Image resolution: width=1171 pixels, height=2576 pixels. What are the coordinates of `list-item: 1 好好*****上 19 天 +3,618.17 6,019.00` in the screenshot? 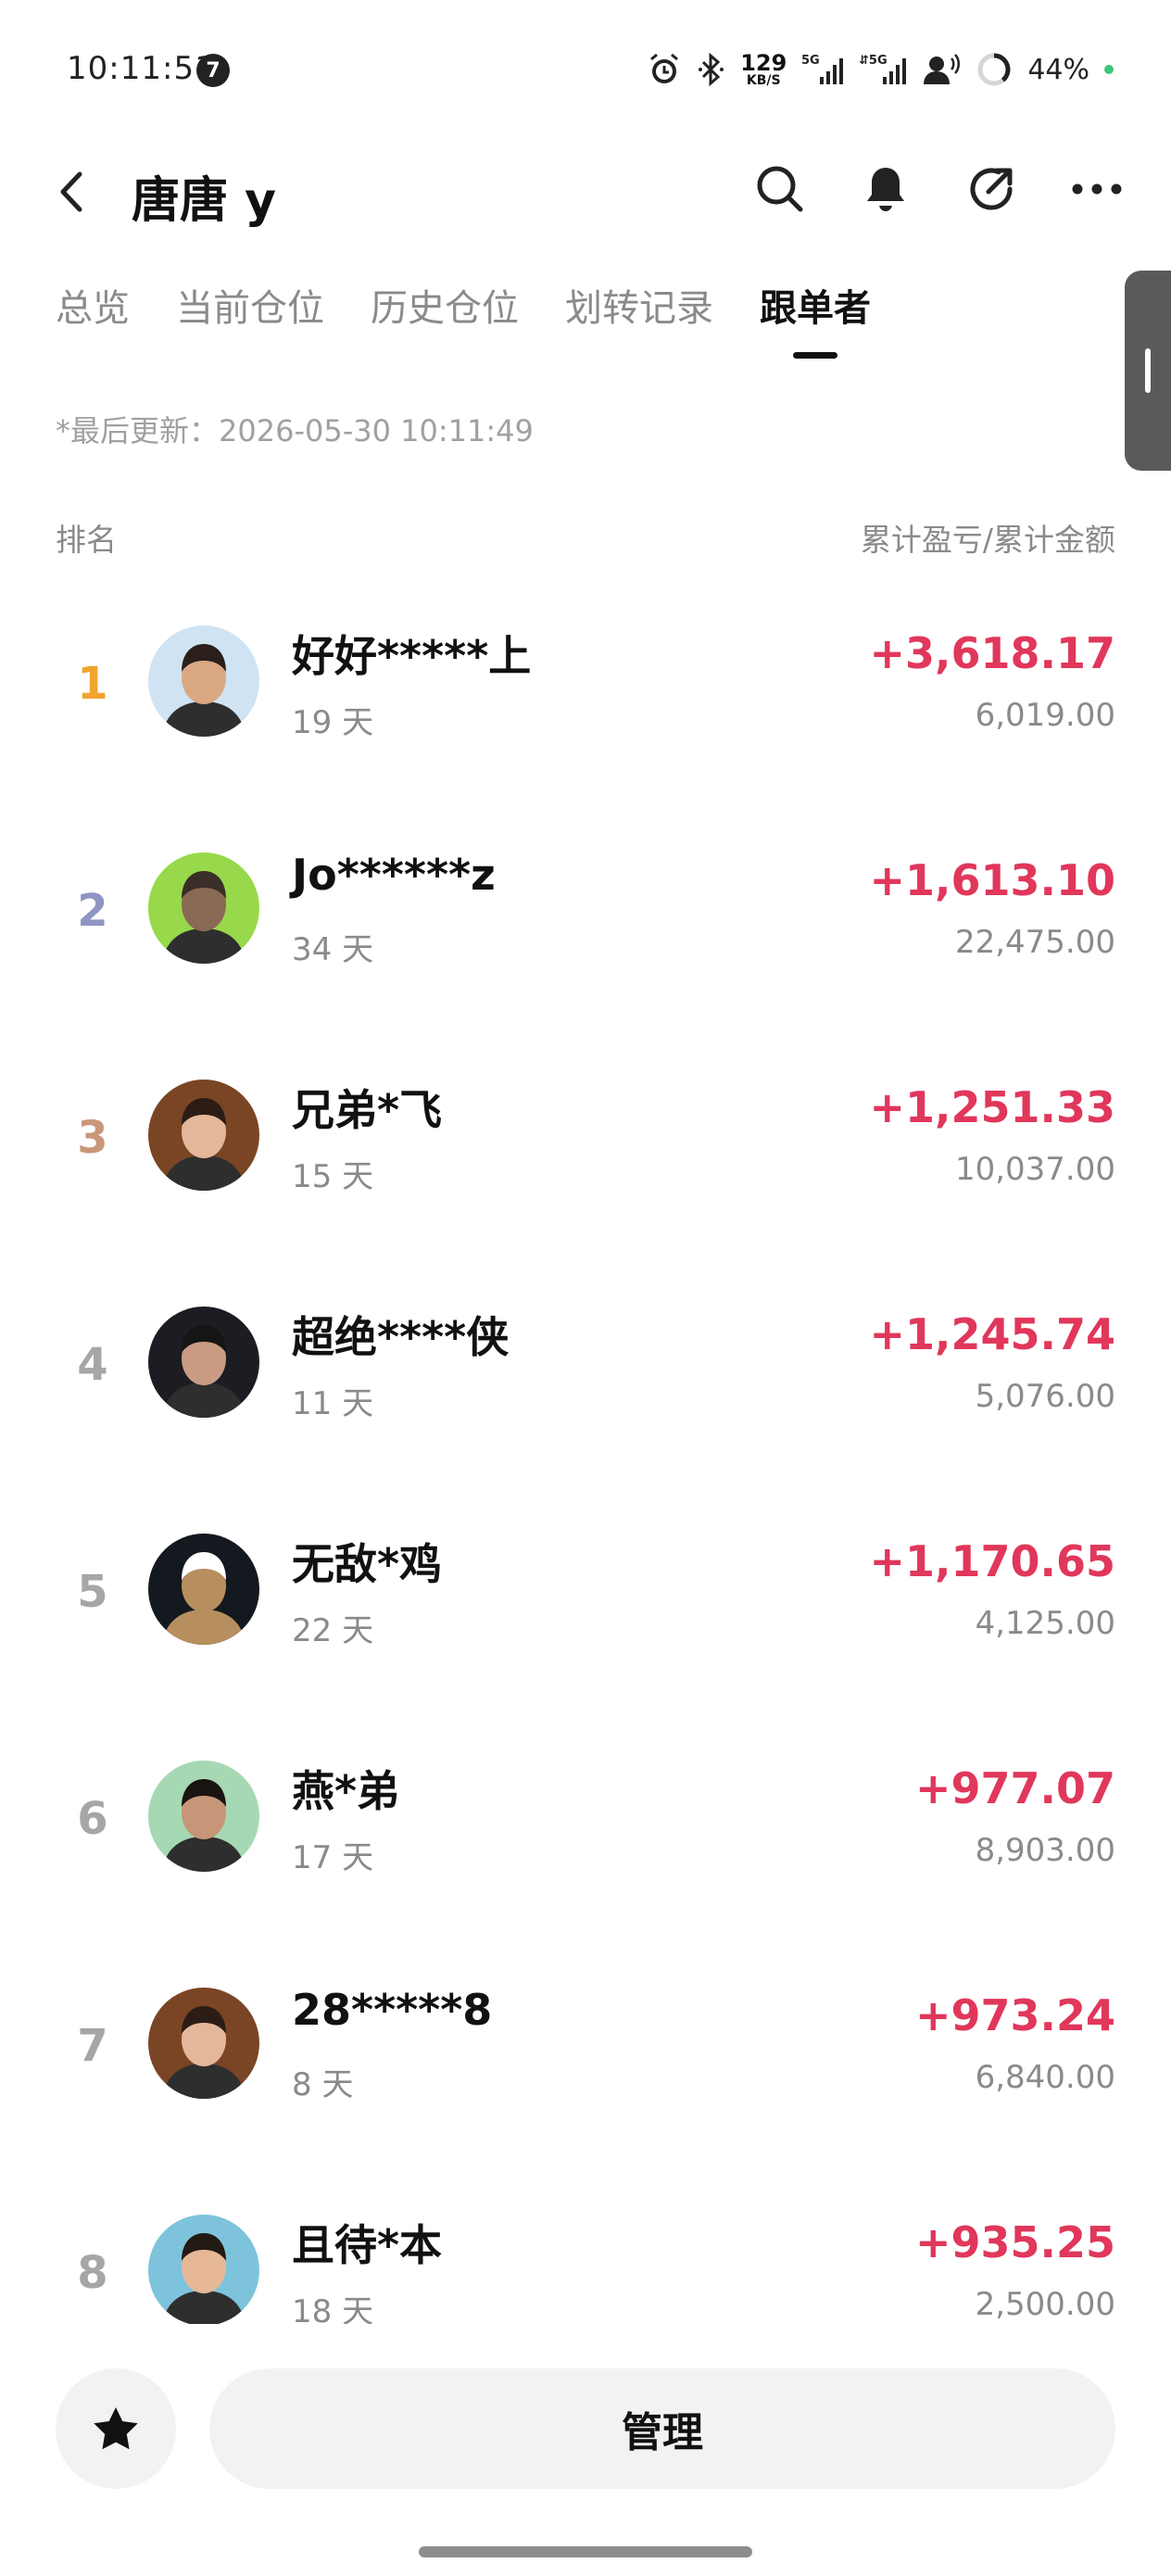 It's located at (585, 685).